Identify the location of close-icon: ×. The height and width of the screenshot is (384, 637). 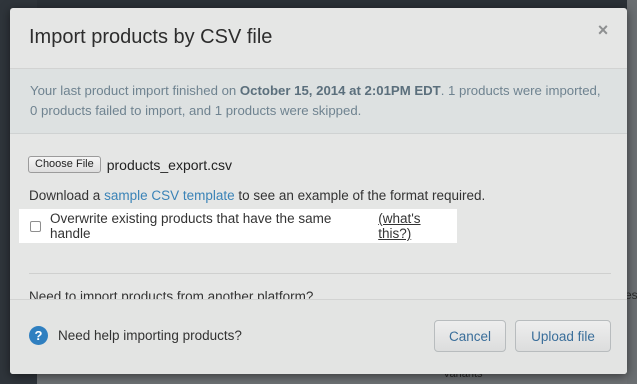
(603, 30).